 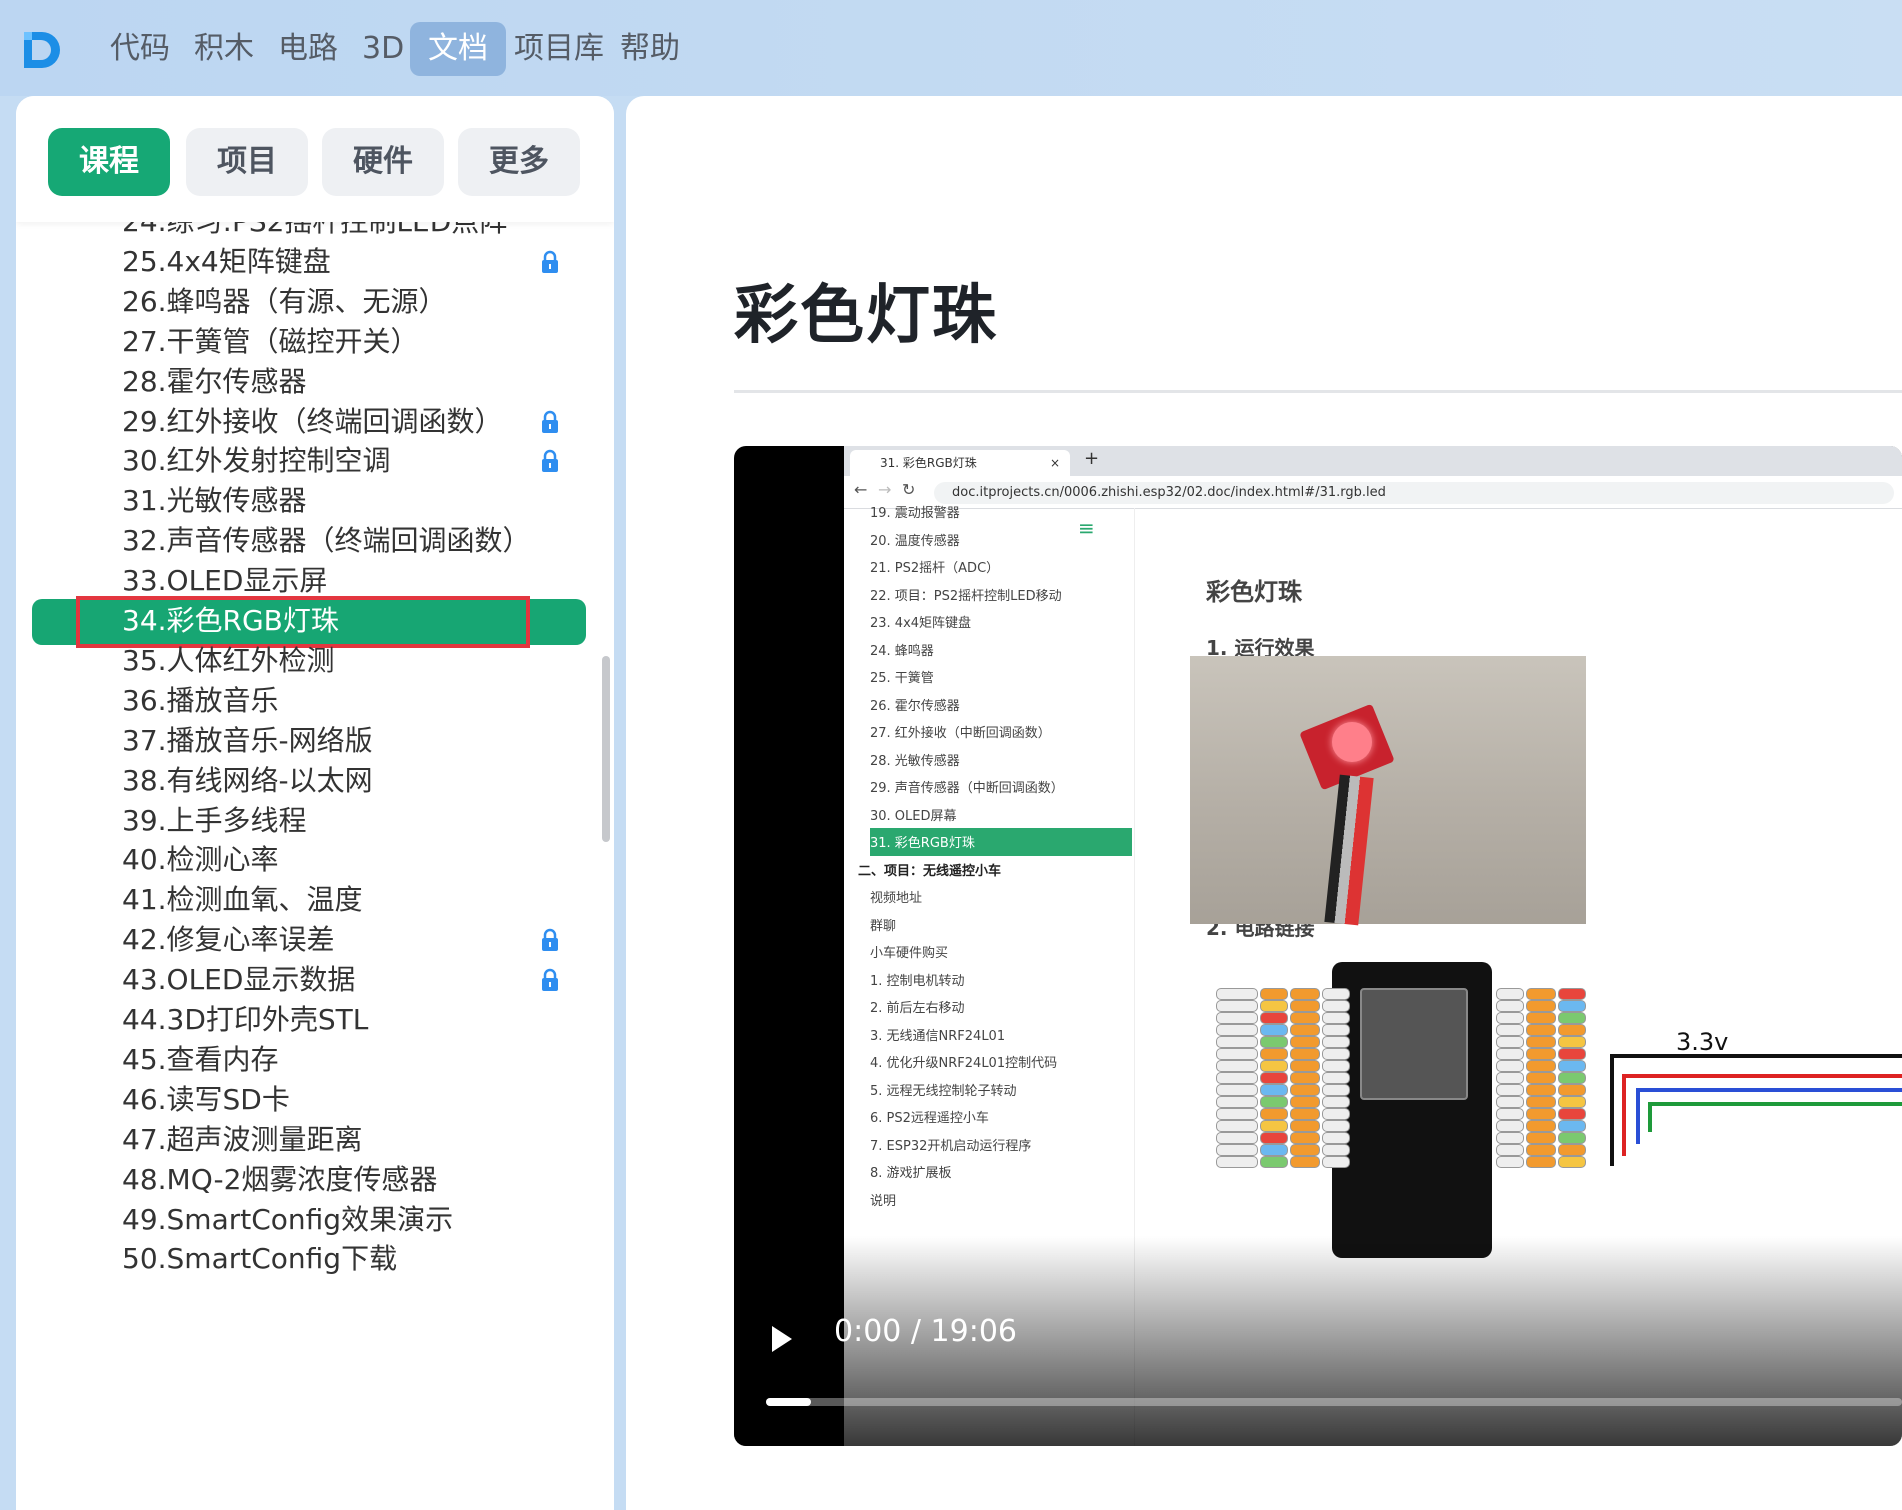 I want to click on app-logo-icon, so click(x=42, y=50).